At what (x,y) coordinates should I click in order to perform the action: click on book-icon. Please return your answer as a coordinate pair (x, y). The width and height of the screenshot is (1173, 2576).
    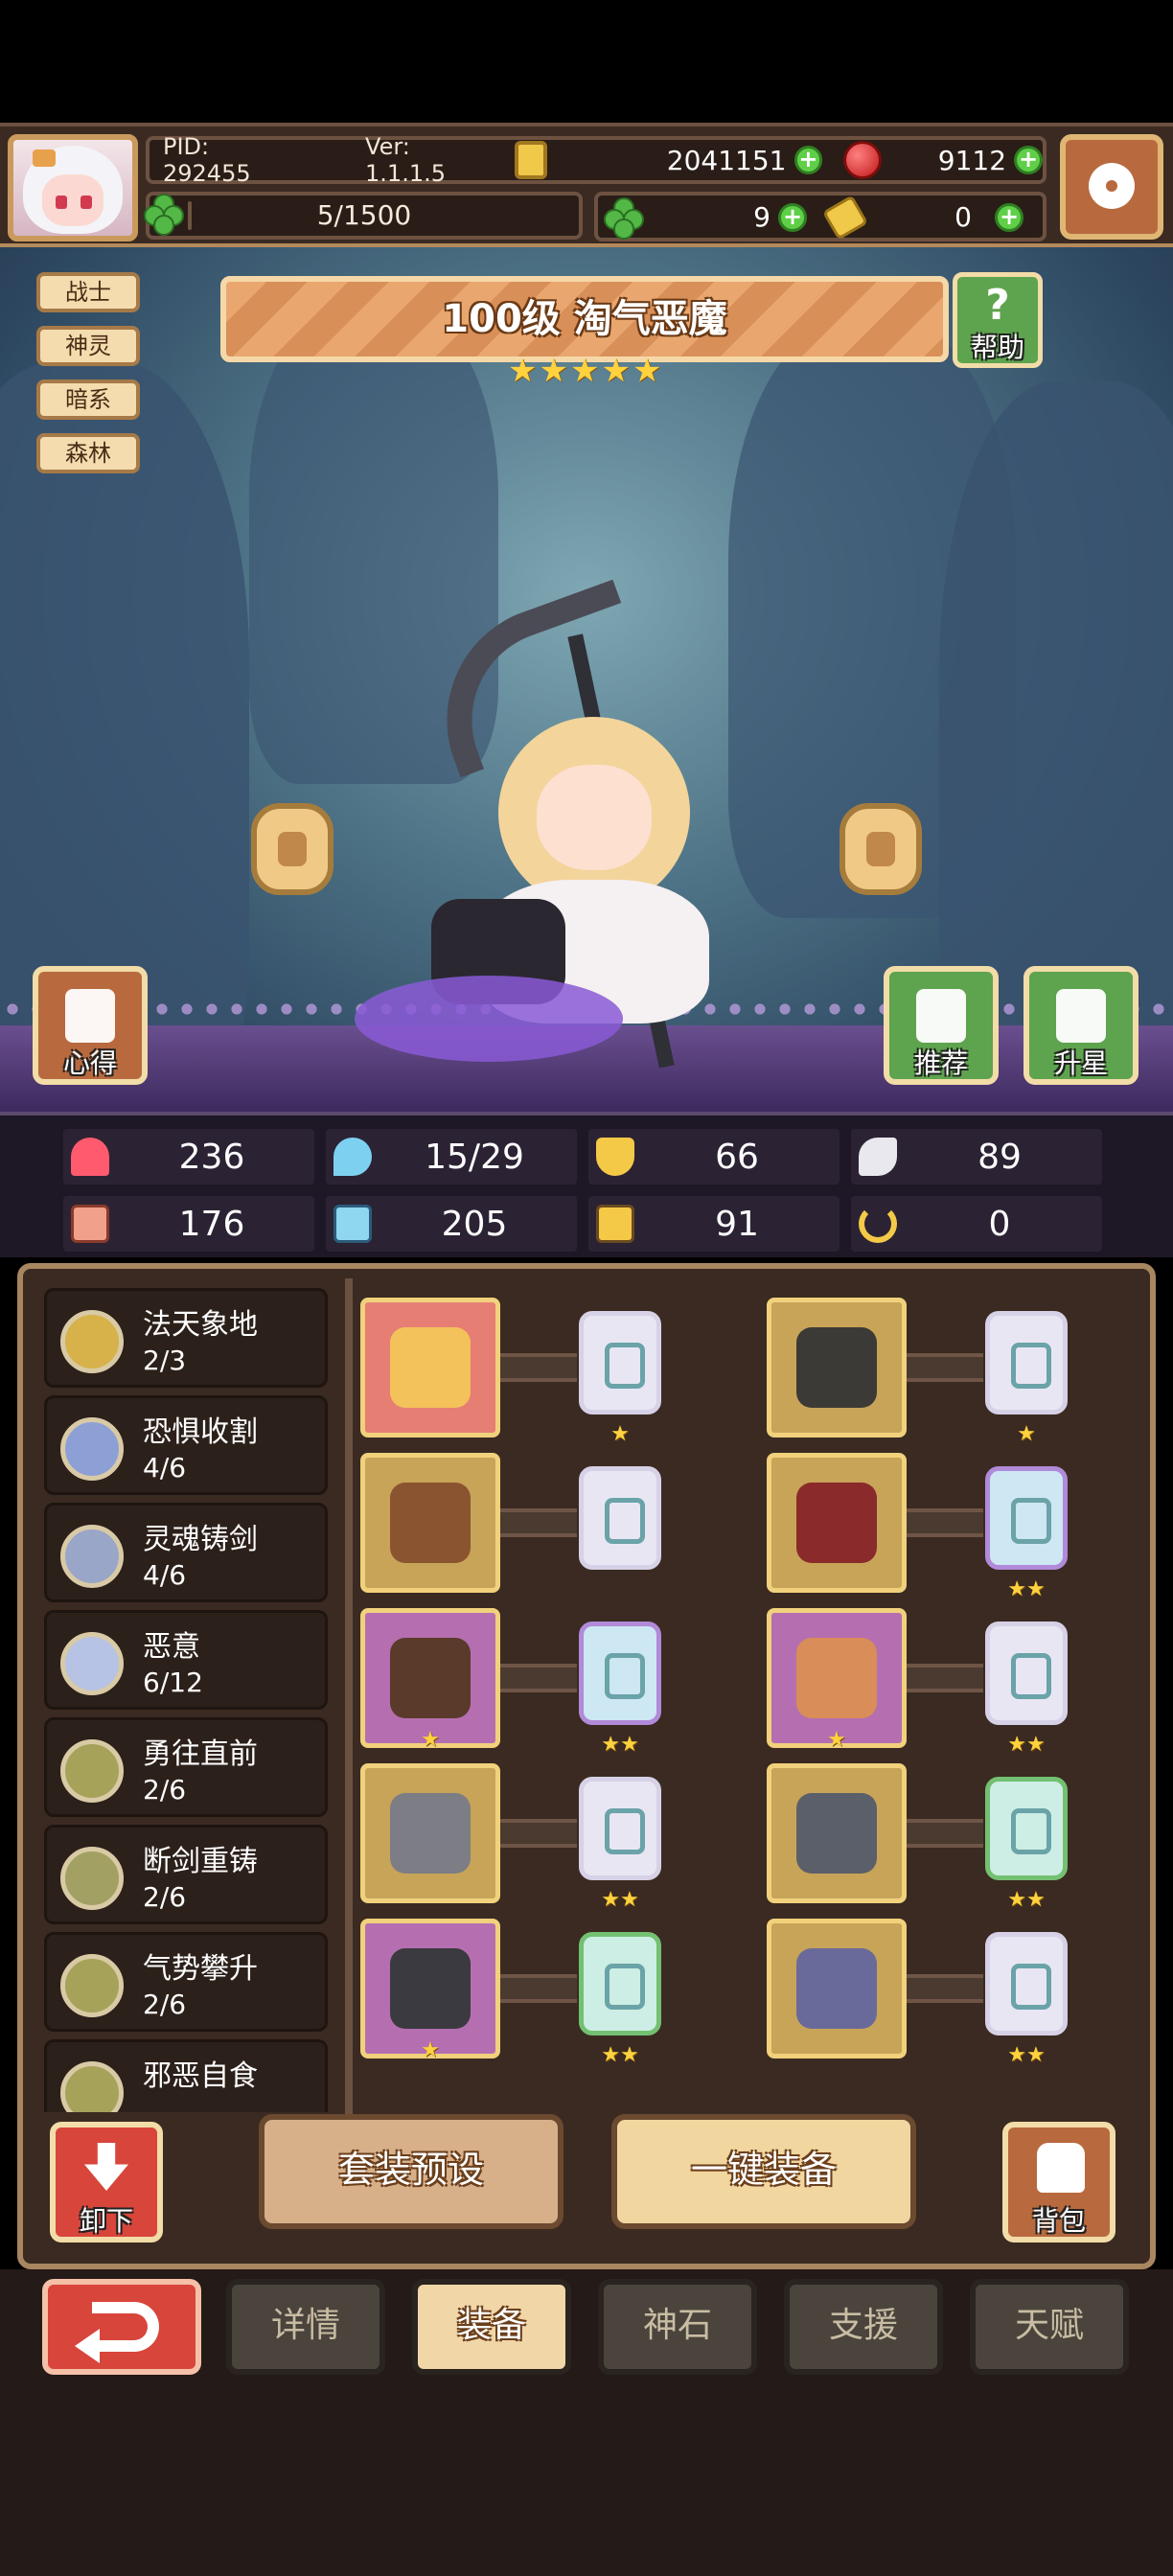
    Looking at the image, I should click on (90, 1016).